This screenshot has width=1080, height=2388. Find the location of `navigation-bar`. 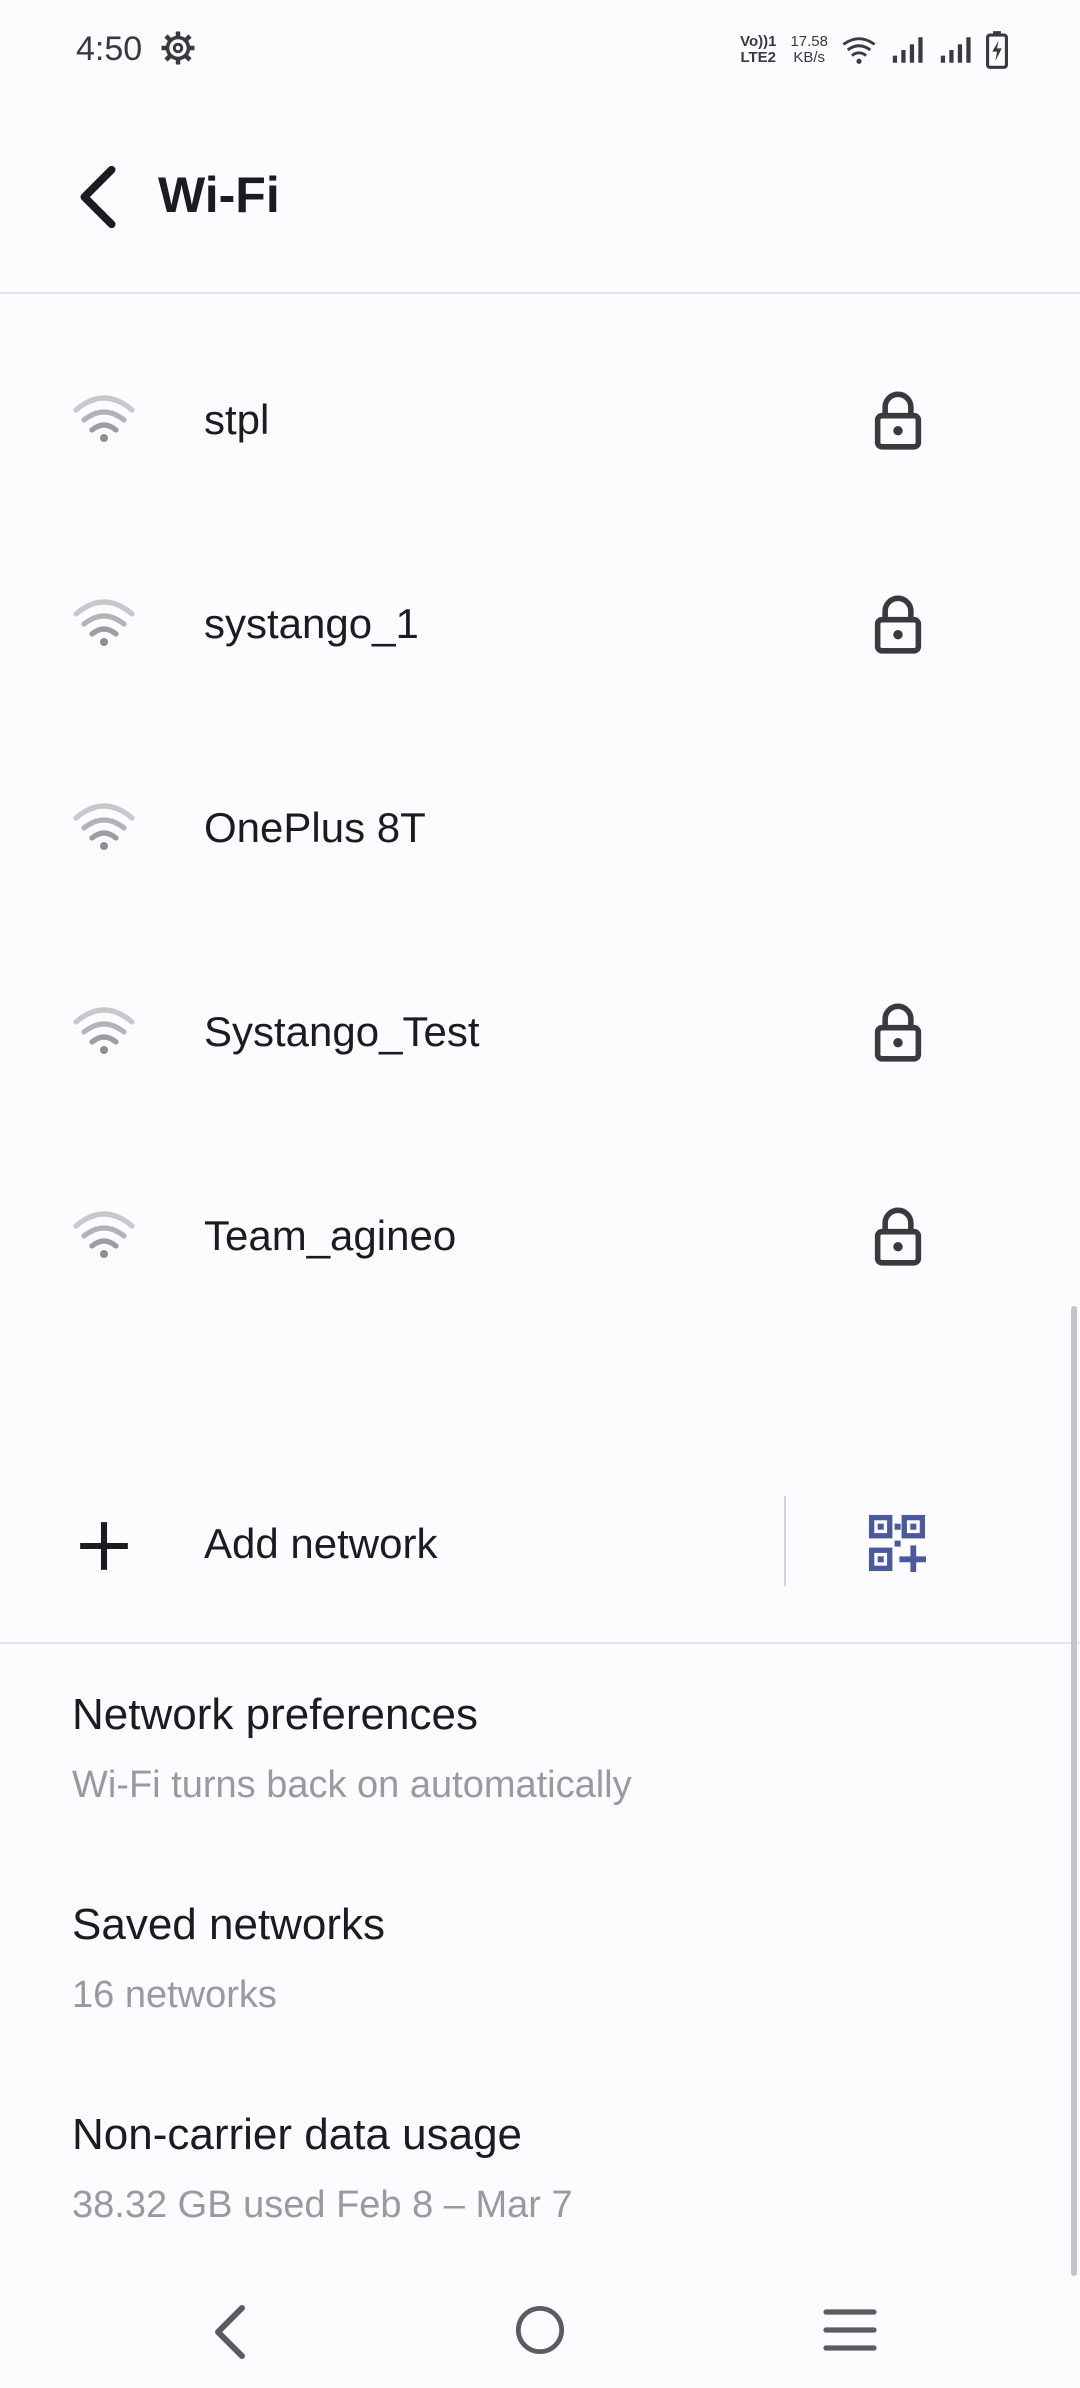

navigation-bar is located at coordinates (540, 2332).